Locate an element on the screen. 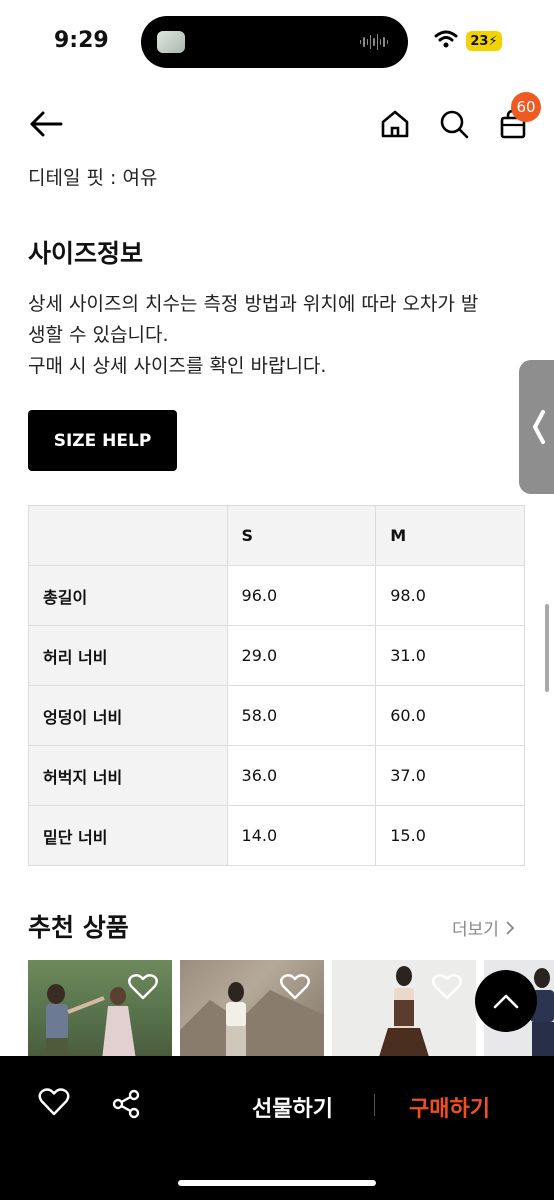  table-row: 허리 너비 29.0 31.0 is located at coordinates (276, 655).